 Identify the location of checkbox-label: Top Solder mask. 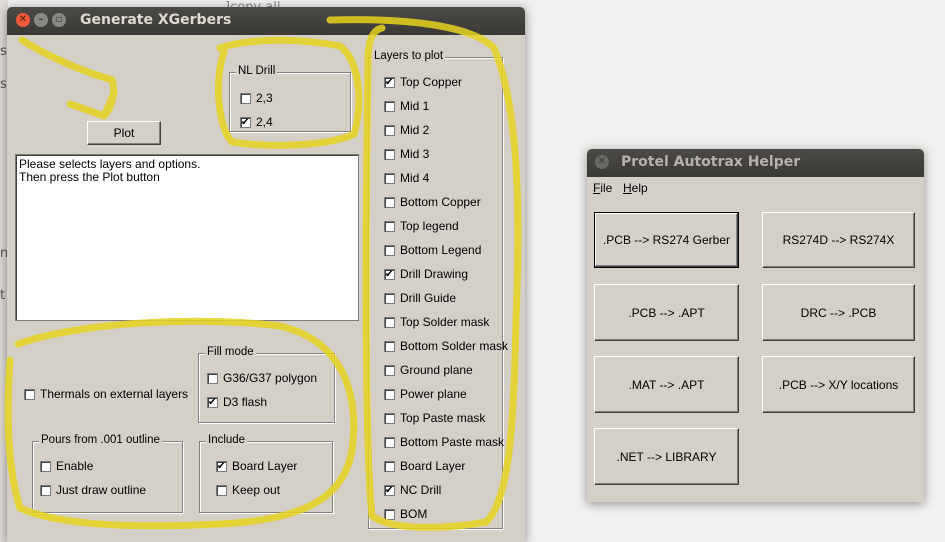
(445, 322).